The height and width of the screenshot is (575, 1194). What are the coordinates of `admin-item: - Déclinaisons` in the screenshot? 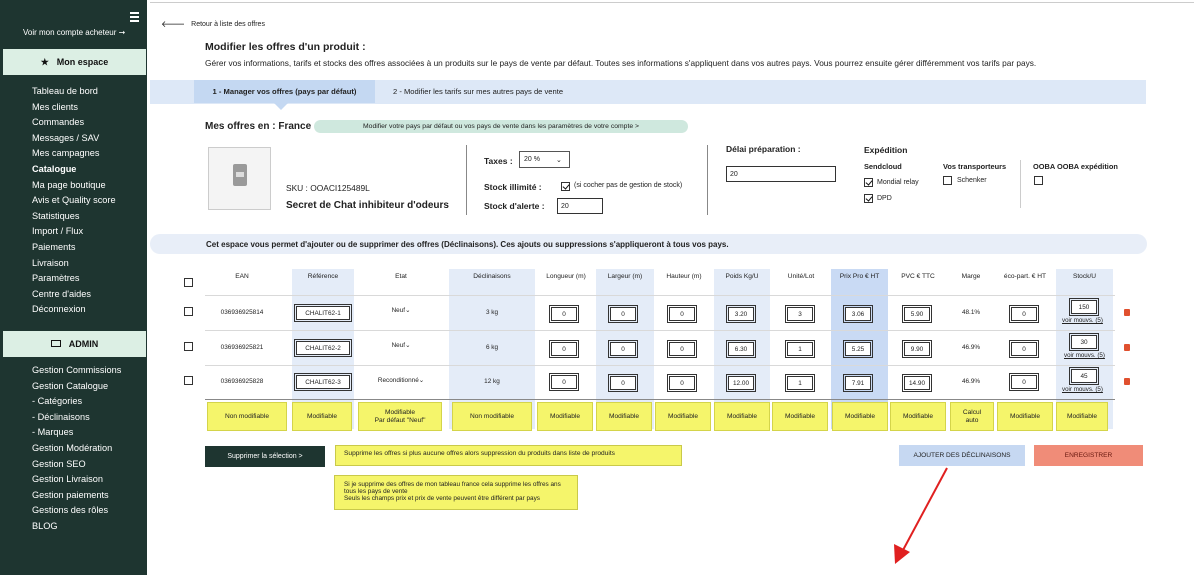 It's located at (76, 418).